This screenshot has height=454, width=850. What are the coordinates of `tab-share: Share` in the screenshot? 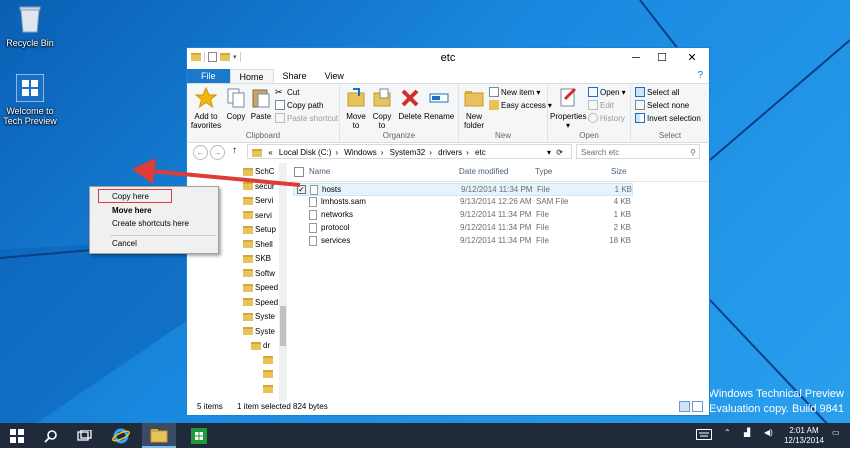 It's located at (295, 76).